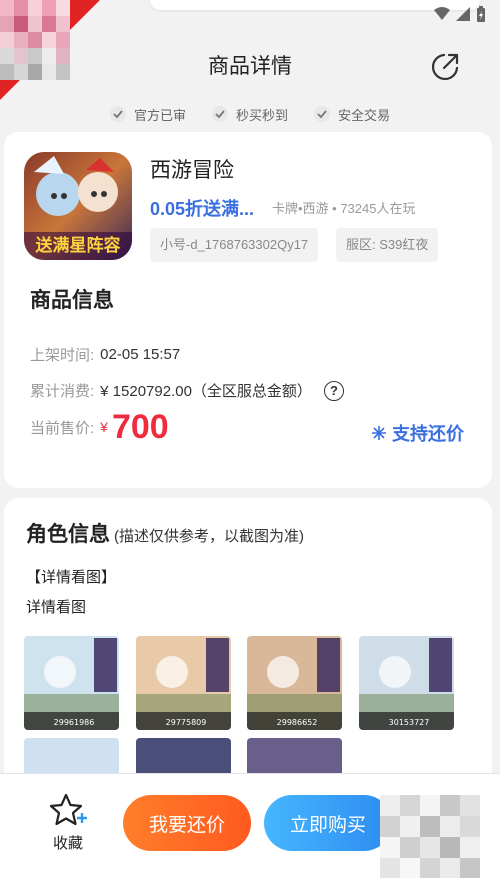  I want to click on bargain-support-link: 支持还价, so click(418, 433).